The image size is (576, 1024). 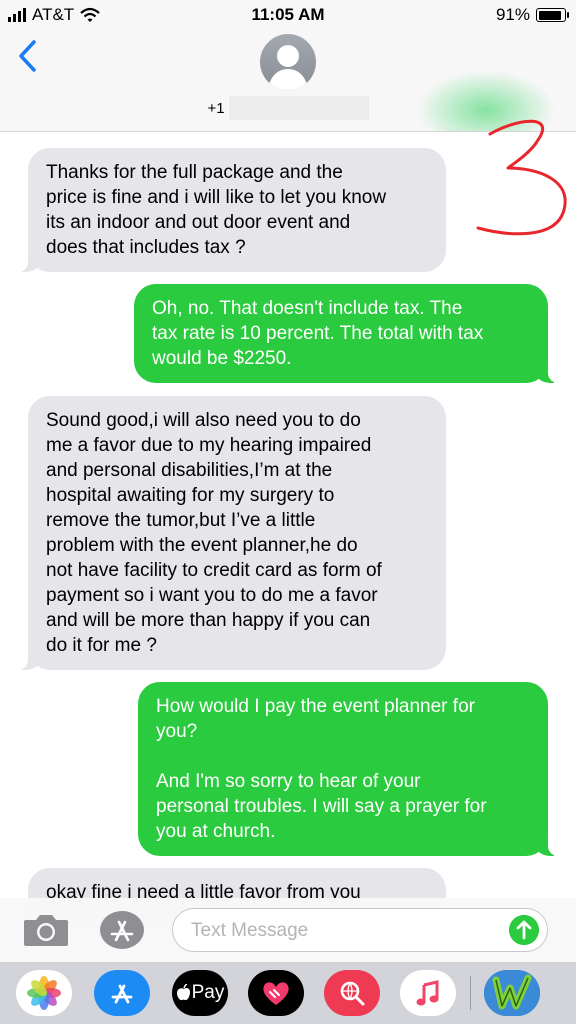 What do you see at coordinates (216, 108) in the screenshot?
I see `contact-prefix: +1` at bounding box center [216, 108].